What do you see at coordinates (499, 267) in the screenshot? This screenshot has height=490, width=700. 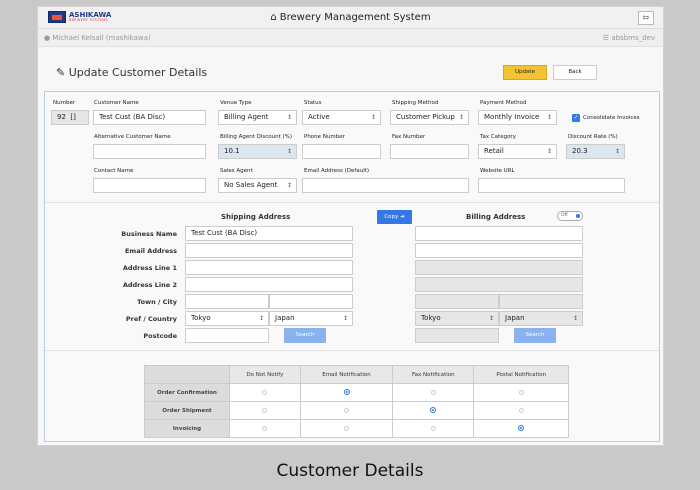 I see `billing-line1-input` at bounding box center [499, 267].